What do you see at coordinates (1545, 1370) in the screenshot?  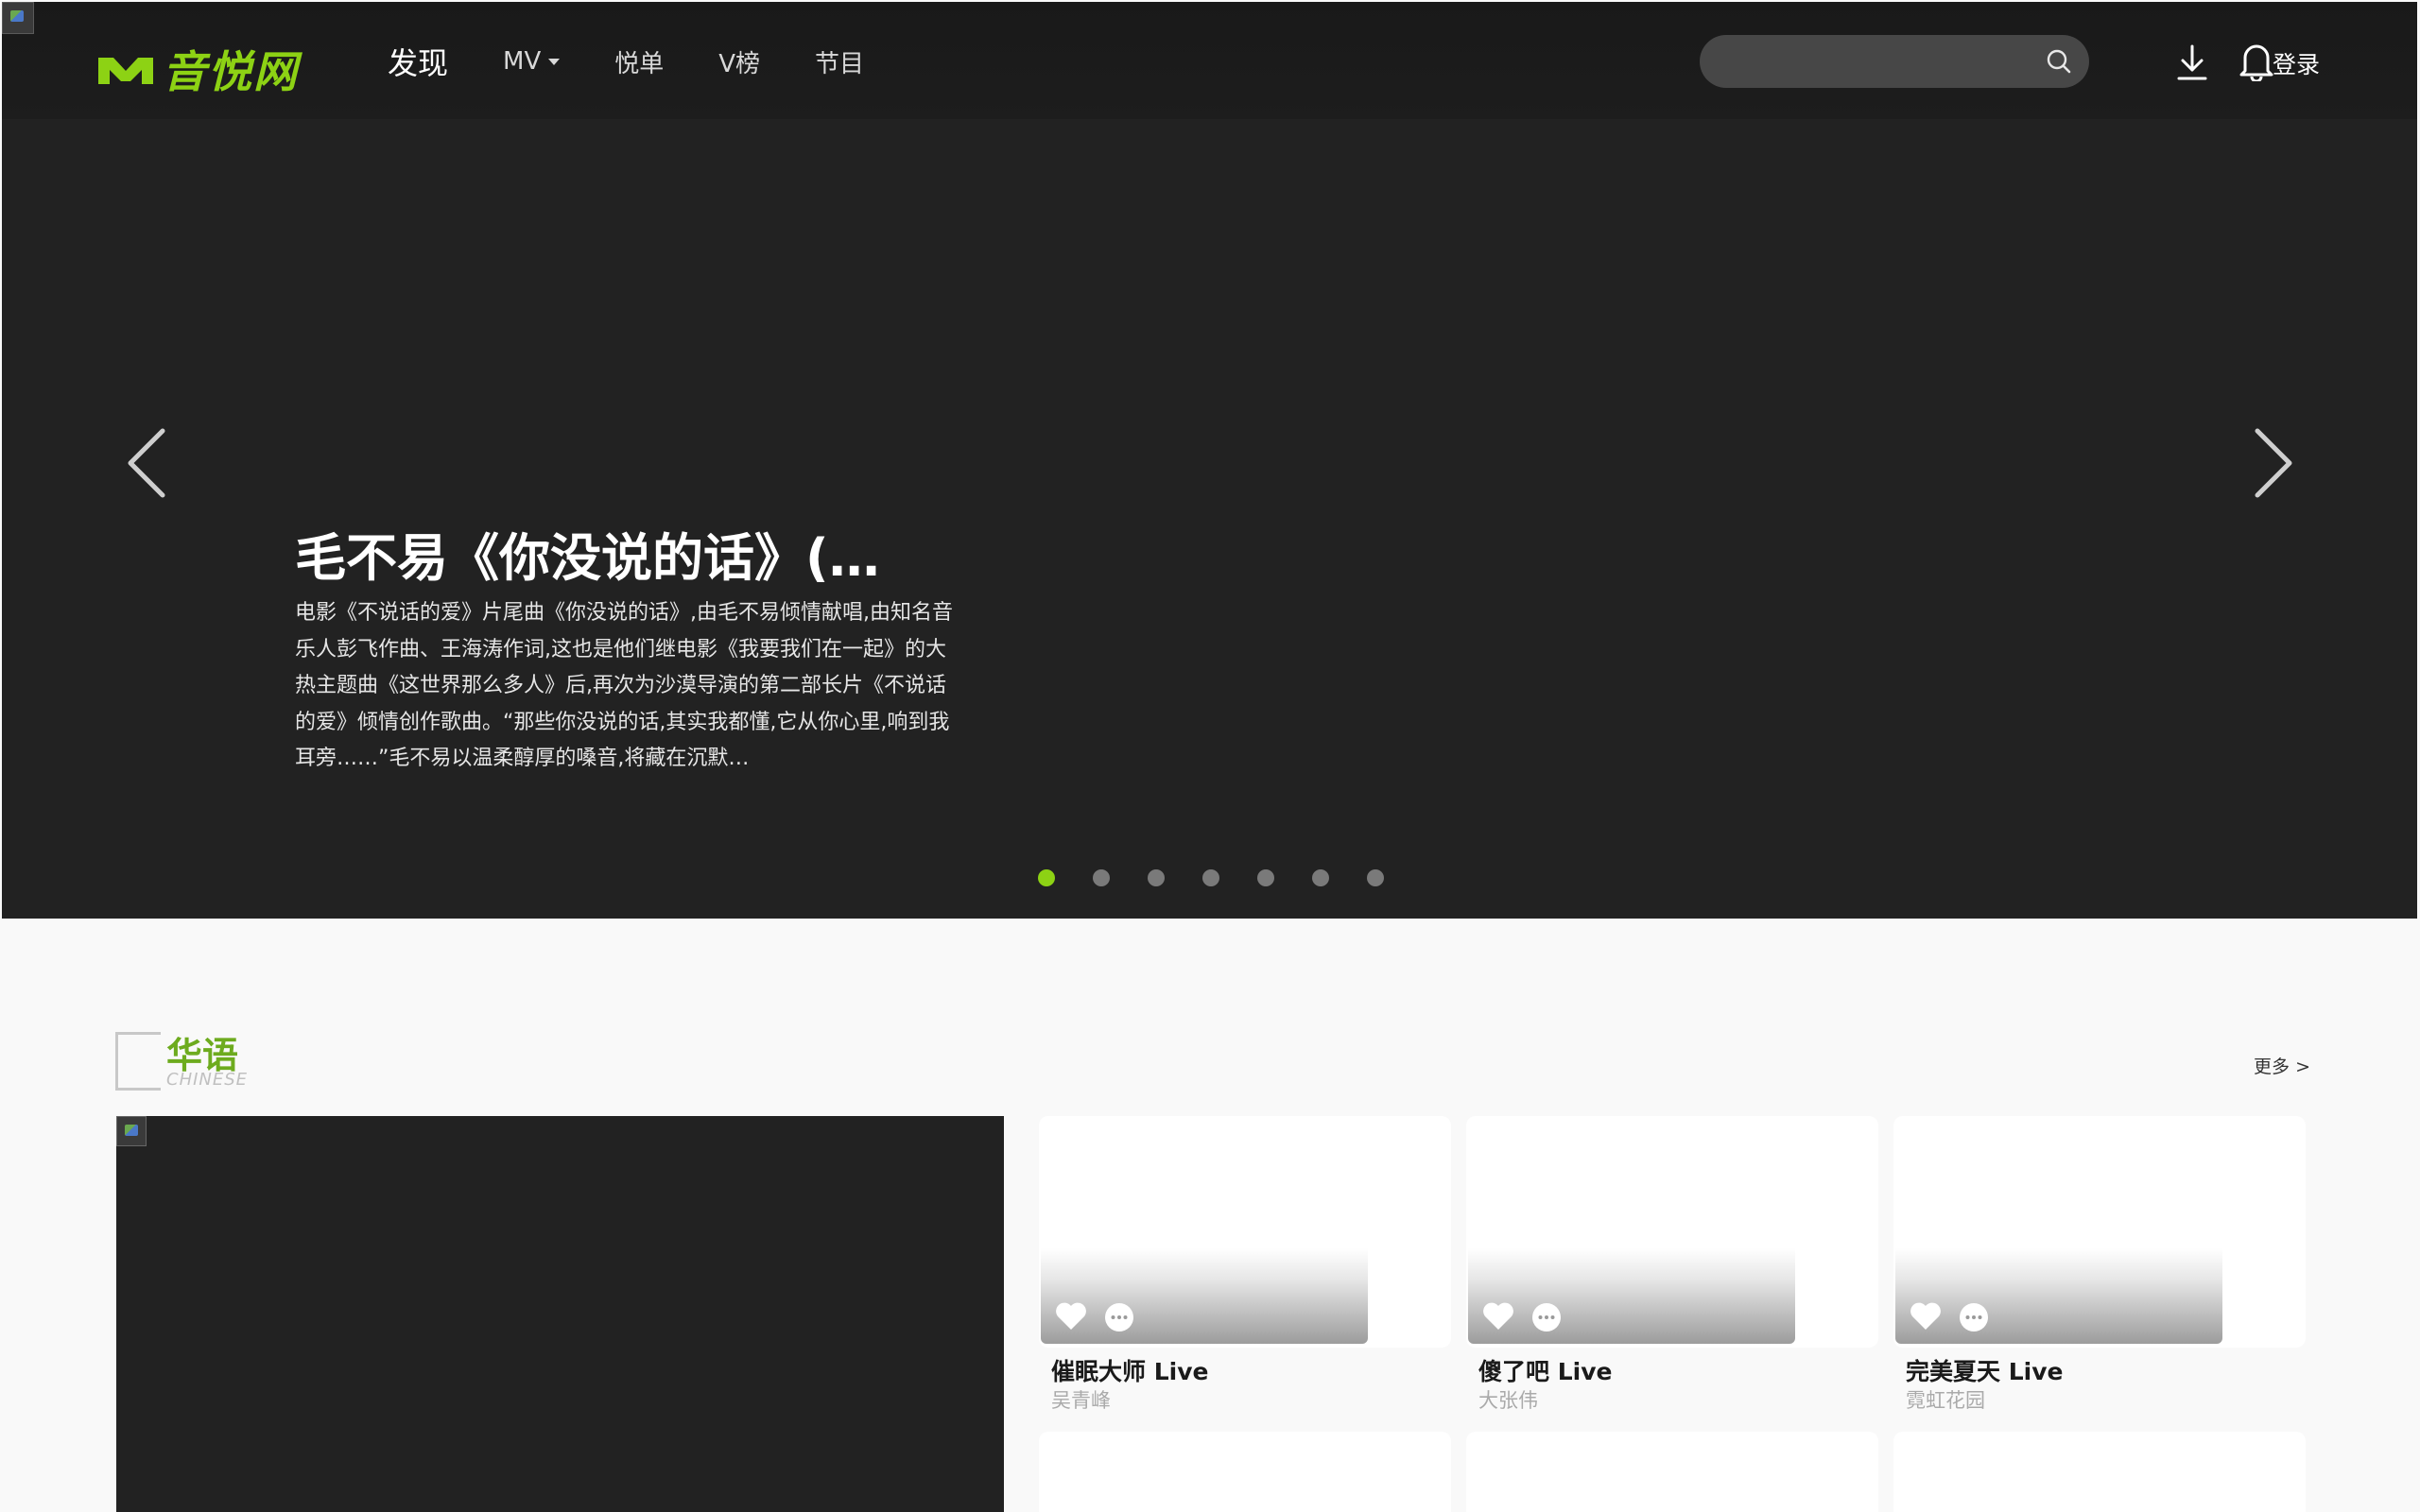 I see `video-title: 傻了吧 Live` at bounding box center [1545, 1370].